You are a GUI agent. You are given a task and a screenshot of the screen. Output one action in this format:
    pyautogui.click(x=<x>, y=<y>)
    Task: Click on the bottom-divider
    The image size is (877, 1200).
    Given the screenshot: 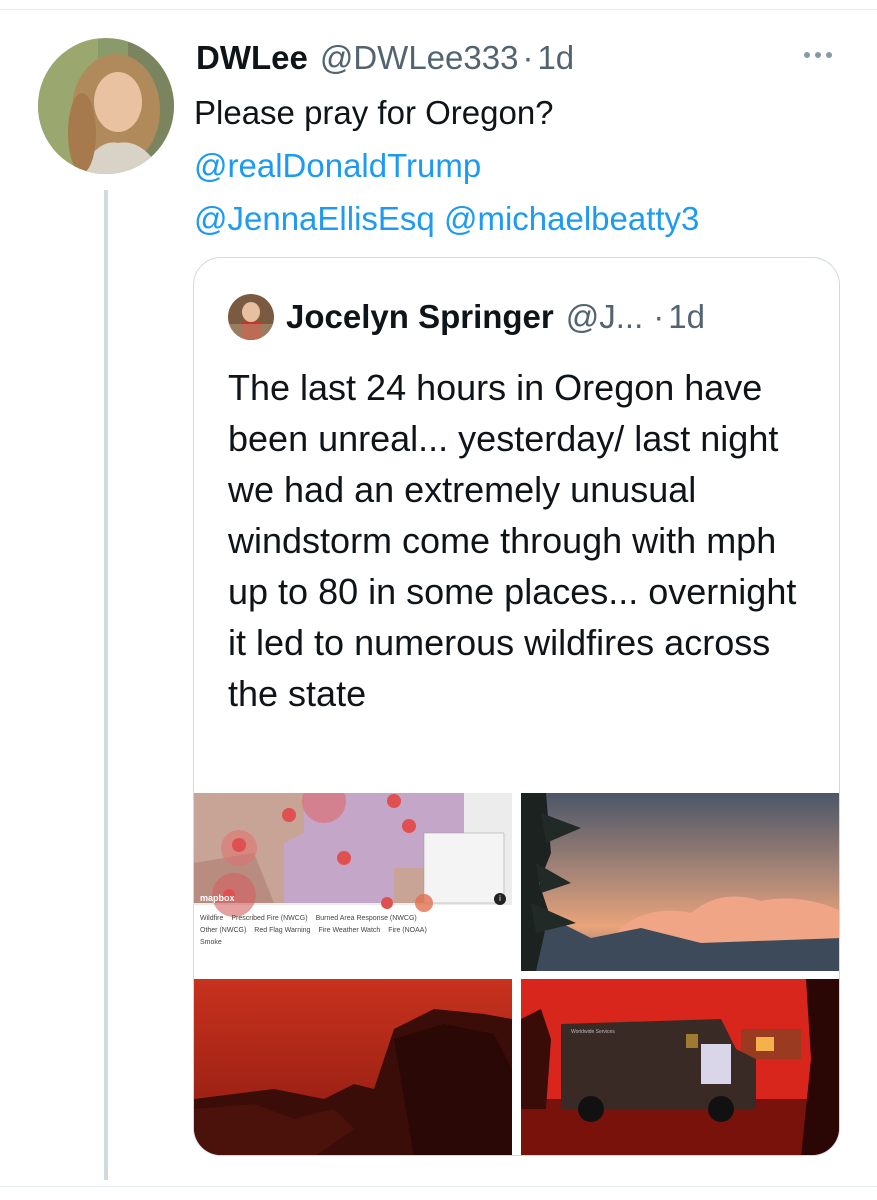 What is the action you would take?
    pyautogui.click(x=438, y=1186)
    